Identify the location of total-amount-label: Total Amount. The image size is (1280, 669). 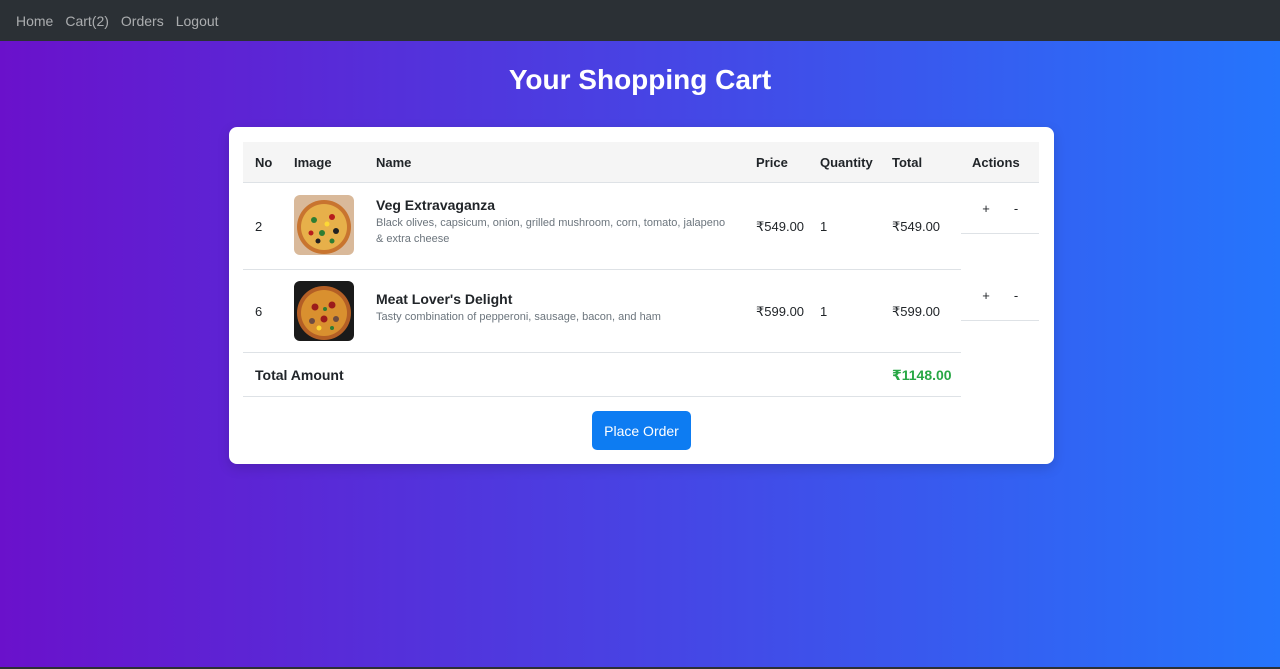
(299, 375).